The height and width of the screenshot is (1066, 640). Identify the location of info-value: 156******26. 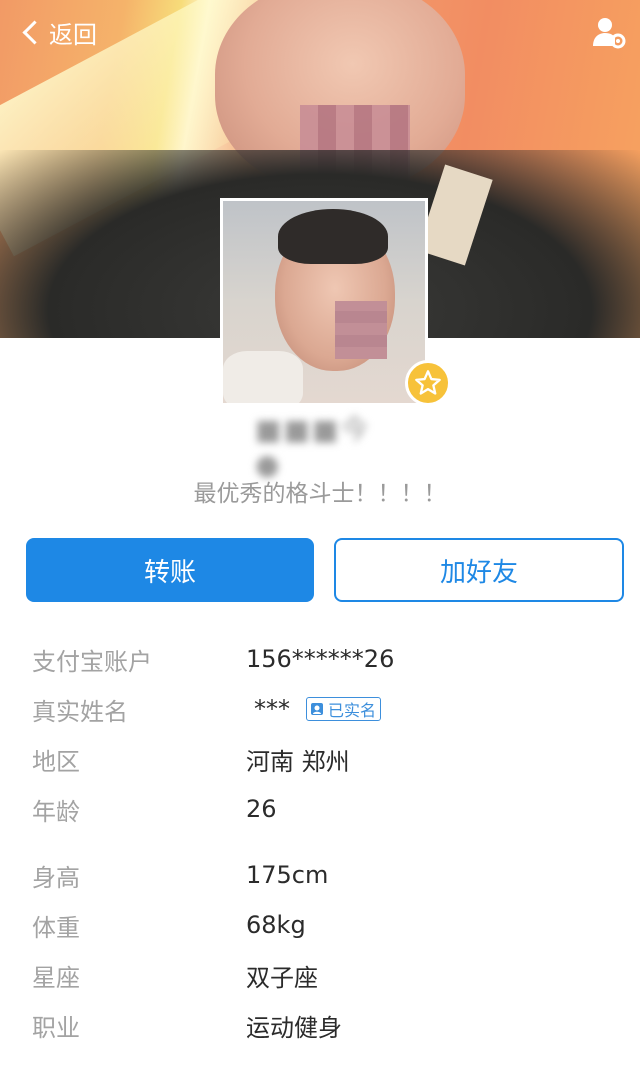
(320, 659).